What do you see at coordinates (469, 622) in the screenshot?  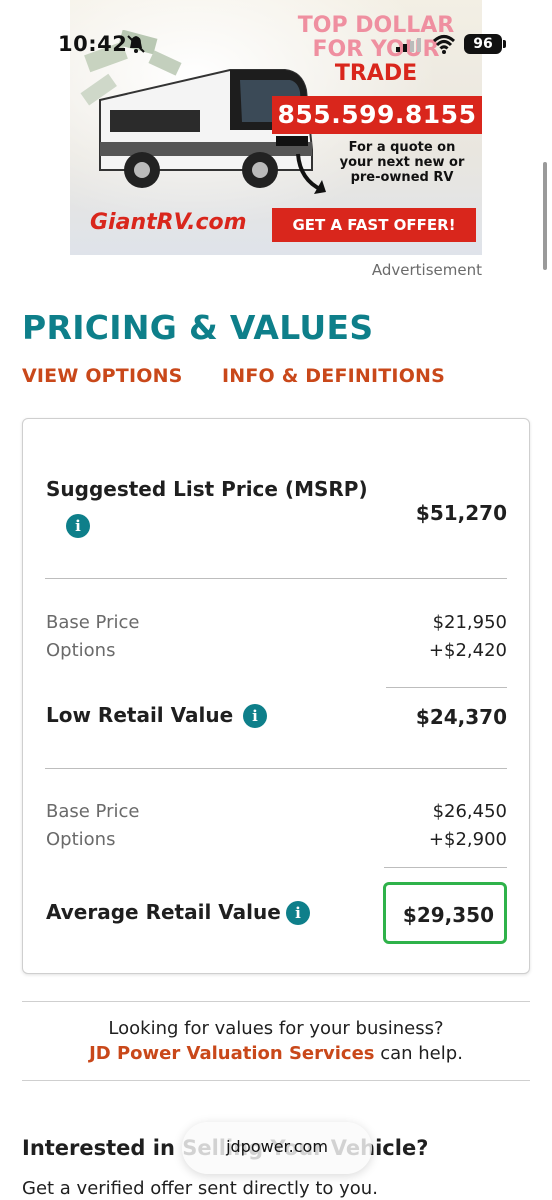 I see `low-base-price-value: $21,950` at bounding box center [469, 622].